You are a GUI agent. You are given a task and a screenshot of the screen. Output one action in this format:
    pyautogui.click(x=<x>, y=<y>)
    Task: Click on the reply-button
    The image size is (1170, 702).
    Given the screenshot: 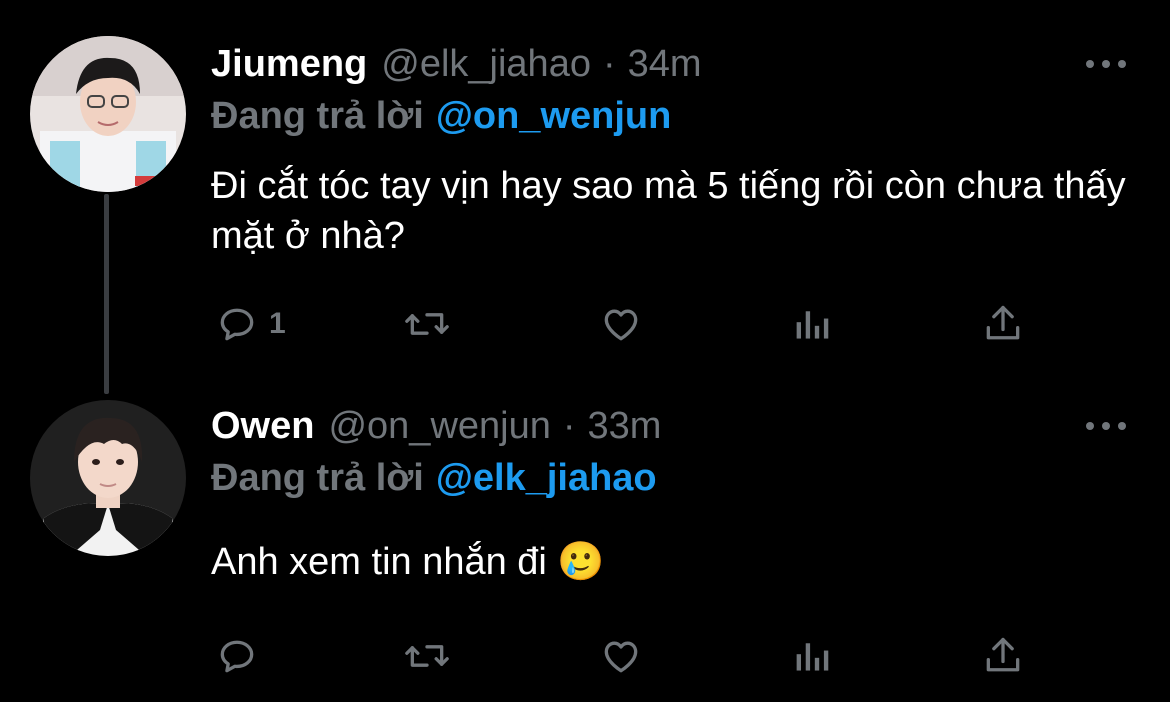 What is the action you would take?
    pyautogui.click(x=242, y=656)
    